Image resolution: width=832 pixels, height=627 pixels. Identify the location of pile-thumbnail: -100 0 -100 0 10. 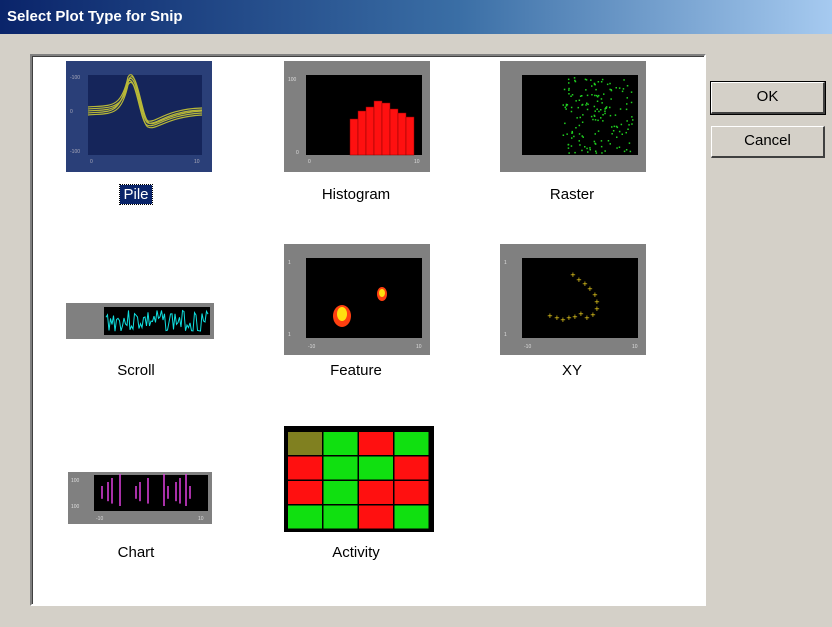
(139, 116).